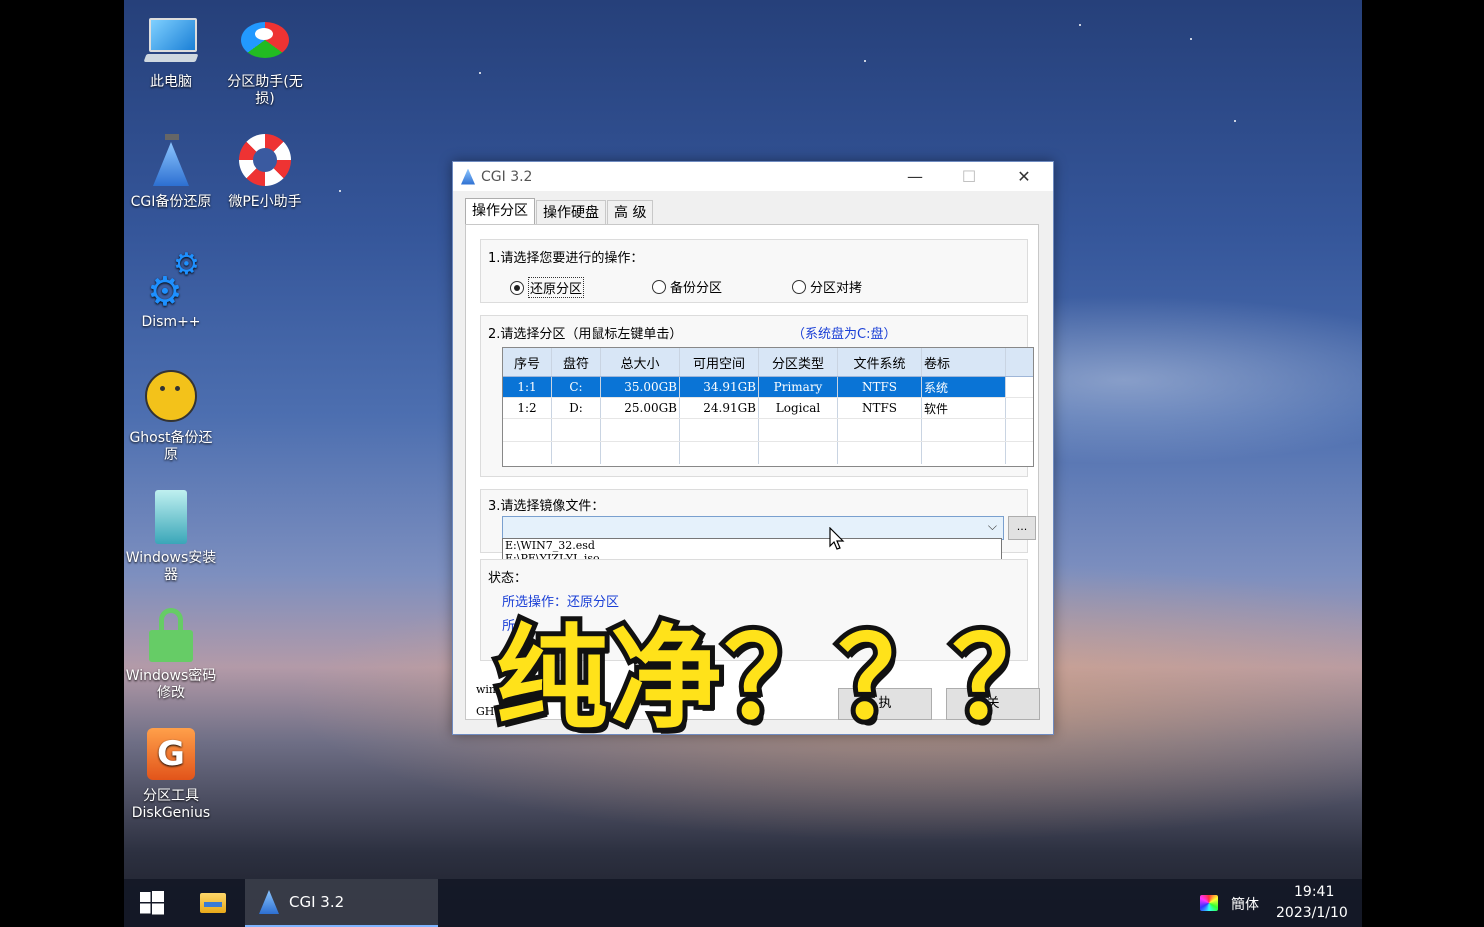  Describe the element at coordinates (566, 258) in the screenshot. I see `operation-title: 1.请选择您要进行的操作：` at that location.